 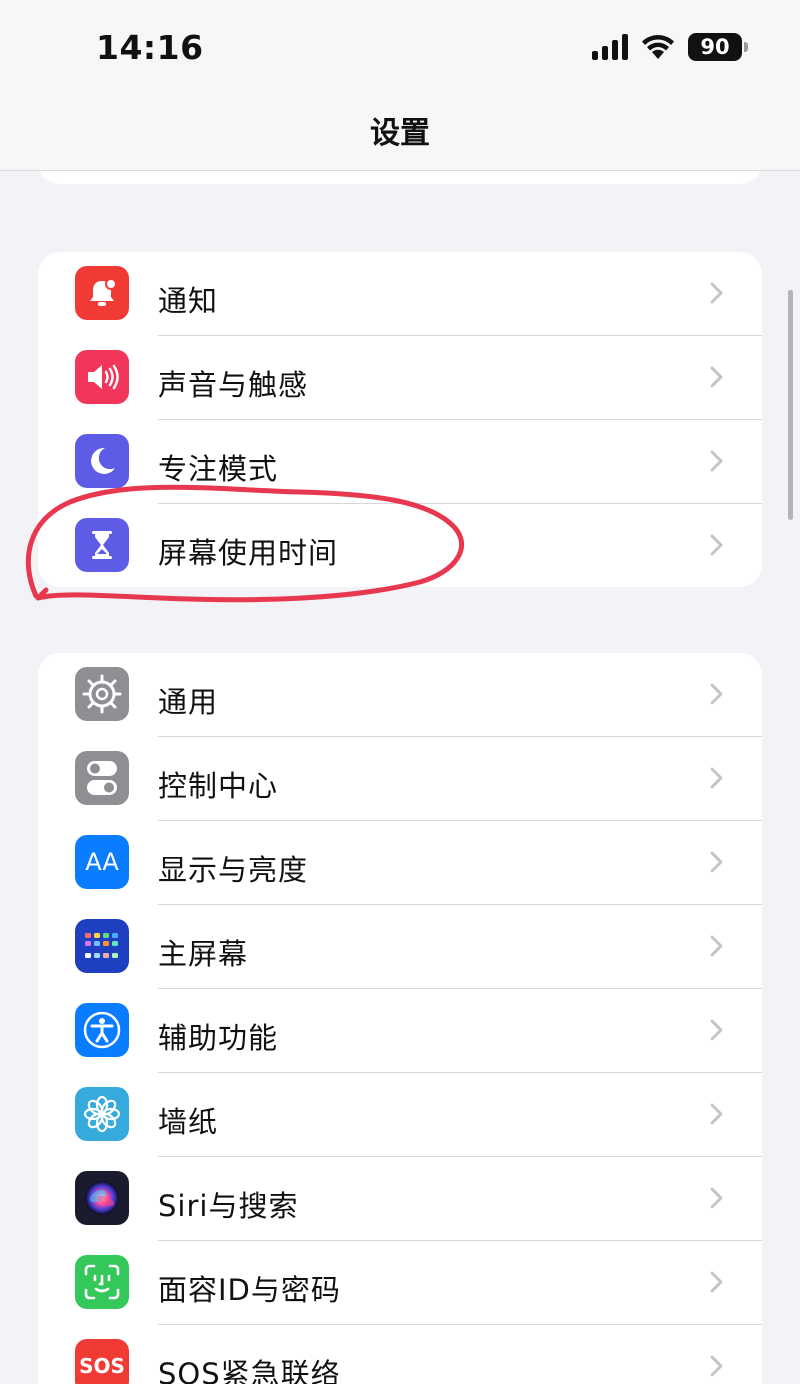 What do you see at coordinates (400, 1031) in the screenshot?
I see `settings-row-accessibility: 辅助功能` at bounding box center [400, 1031].